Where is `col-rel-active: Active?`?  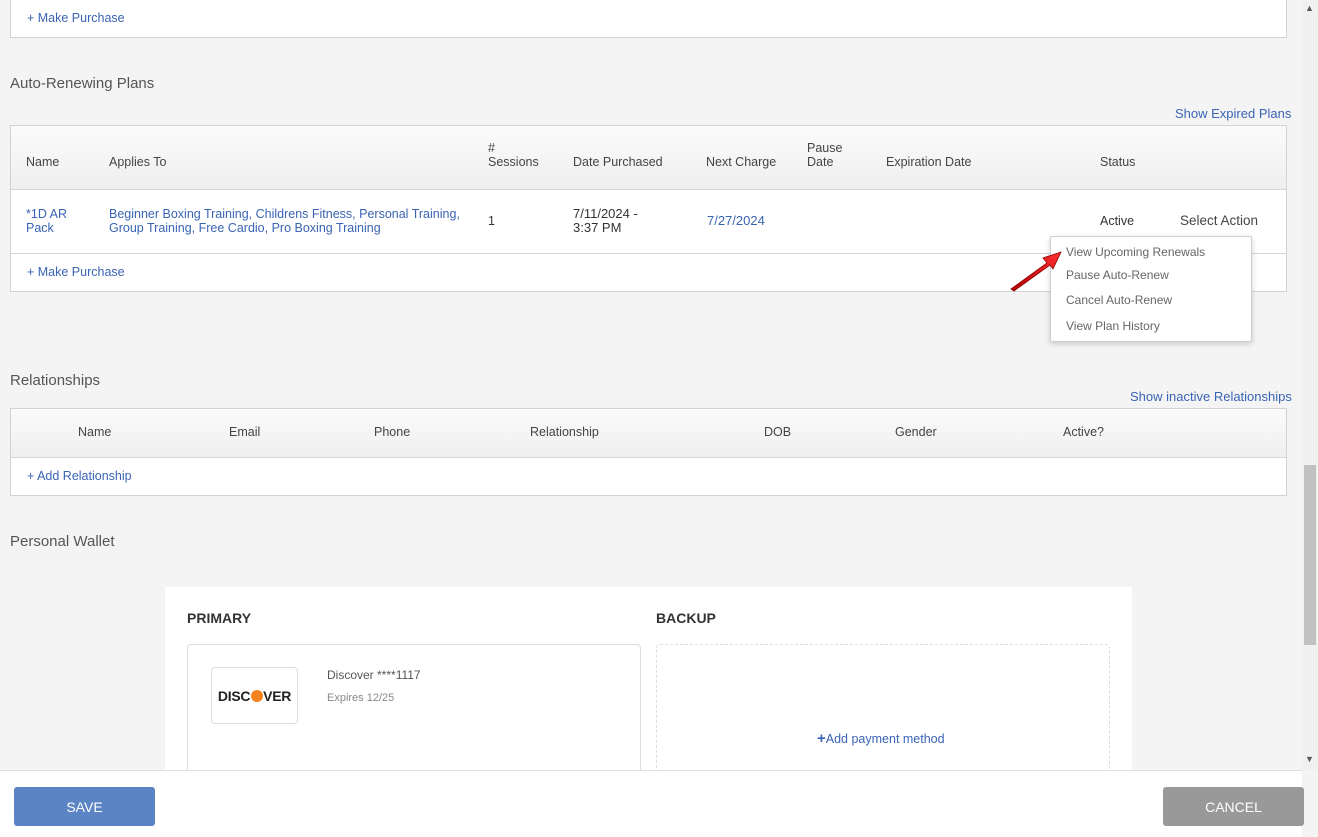
col-rel-active: Active? is located at coordinates (1083, 432).